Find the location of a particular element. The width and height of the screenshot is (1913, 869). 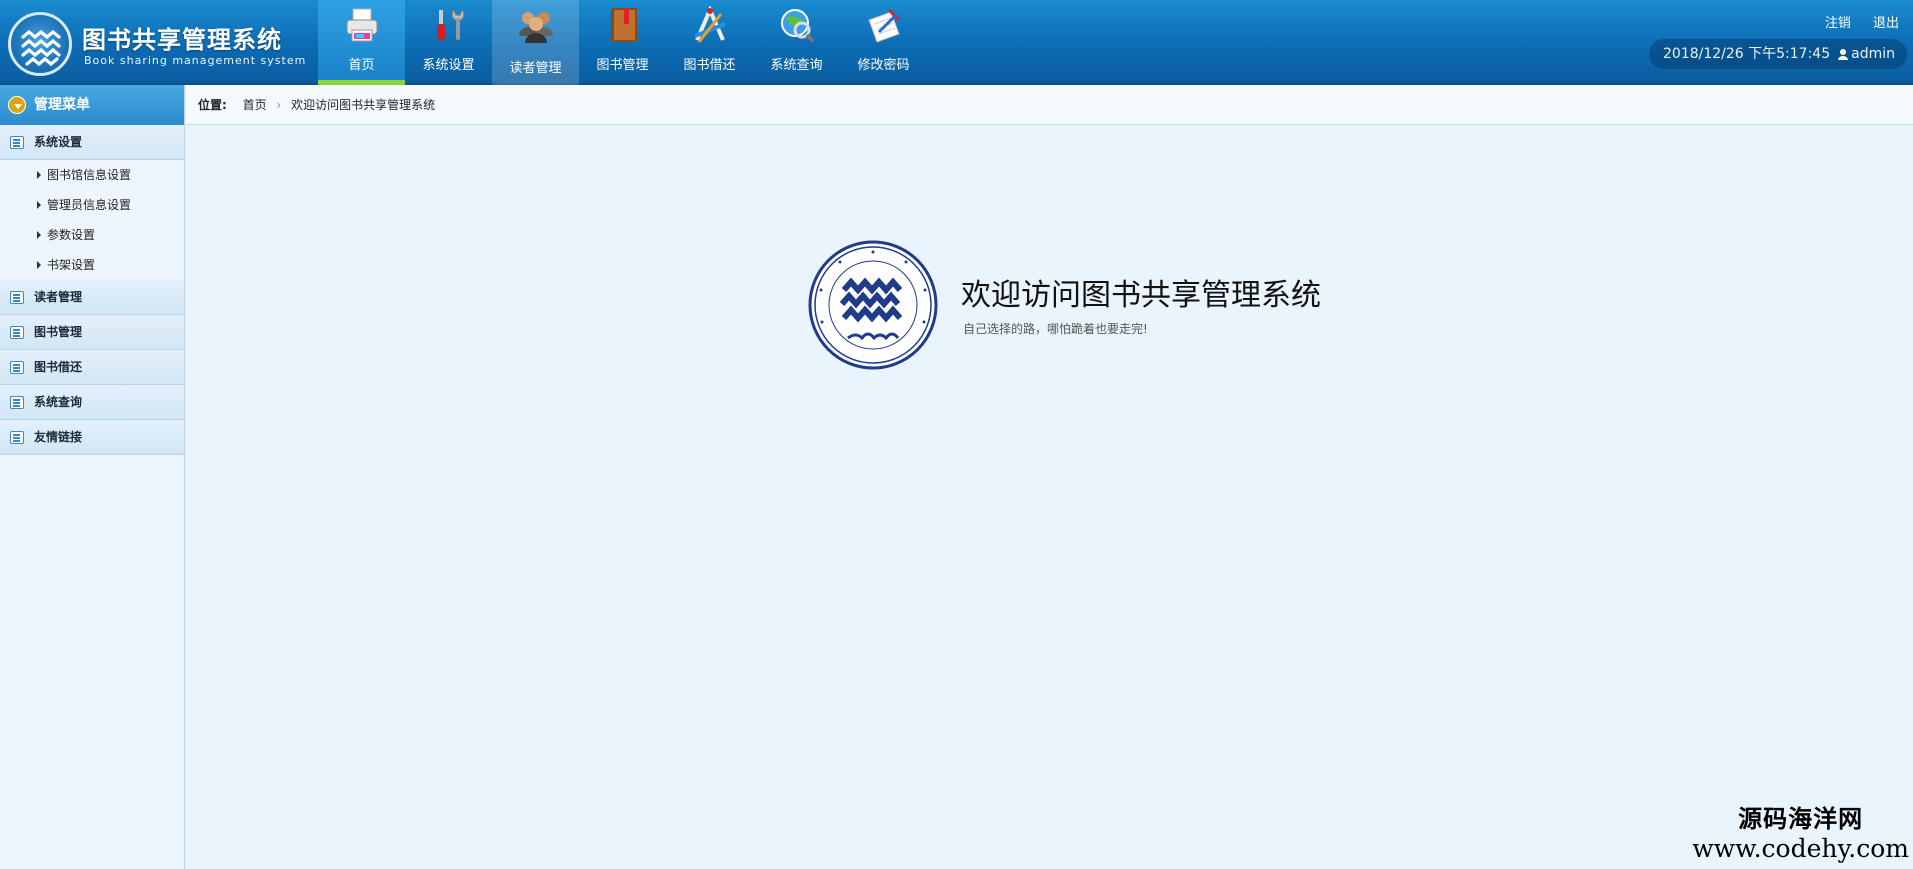

sidebar-group-label: 读者管理 is located at coordinates (58, 297).